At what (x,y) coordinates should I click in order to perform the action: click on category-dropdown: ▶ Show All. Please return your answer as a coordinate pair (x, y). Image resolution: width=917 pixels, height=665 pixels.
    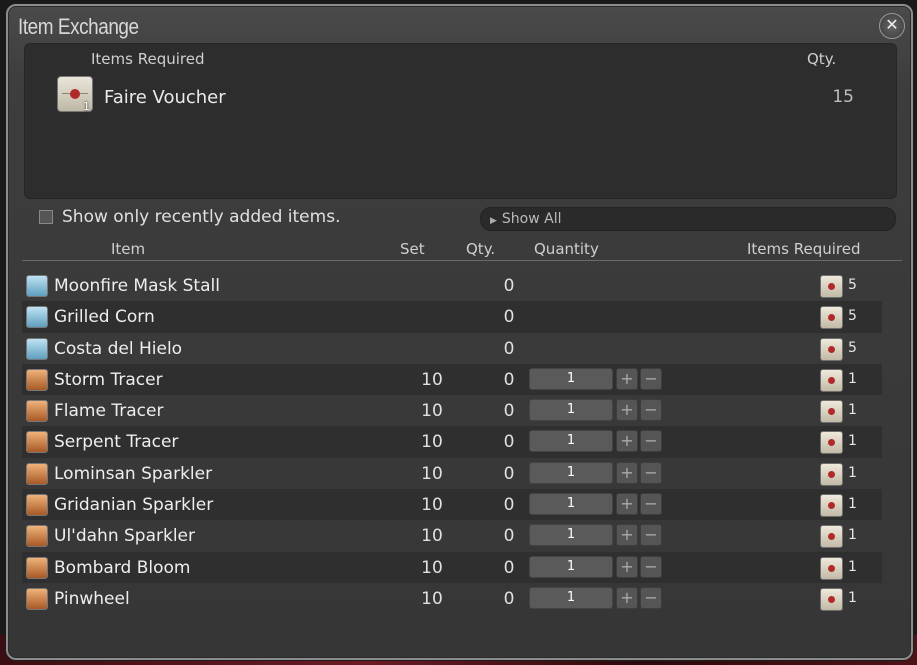
    Looking at the image, I should click on (688, 219).